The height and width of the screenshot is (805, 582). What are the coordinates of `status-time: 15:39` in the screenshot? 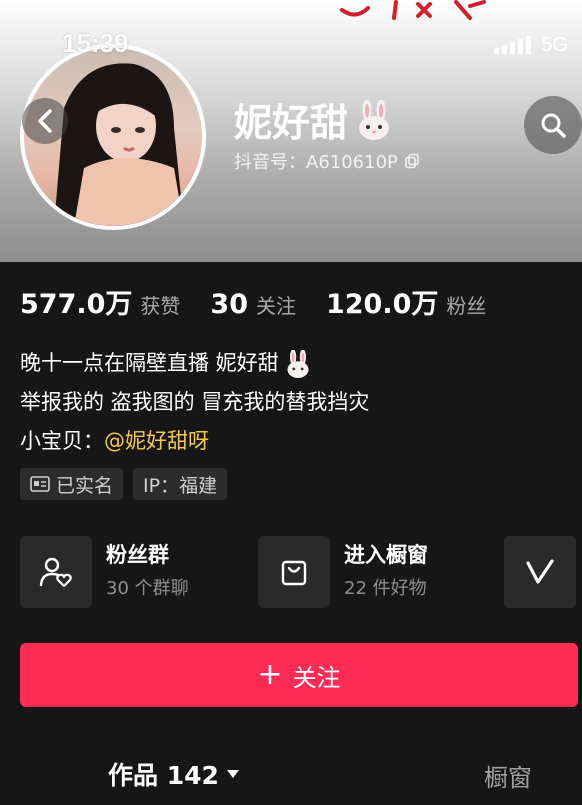 It's located at (95, 43).